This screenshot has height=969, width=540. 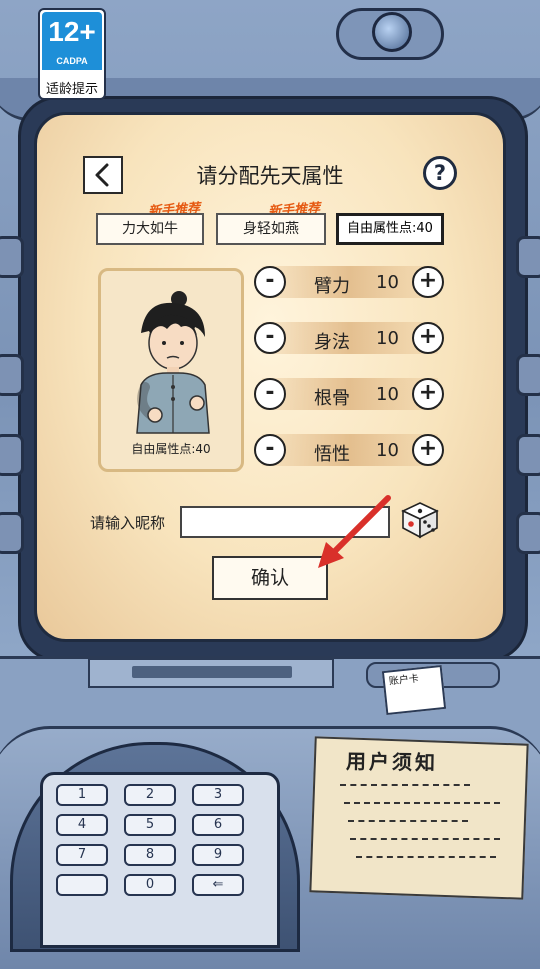 What do you see at coordinates (285, 522) in the screenshot?
I see `nickname-input` at bounding box center [285, 522].